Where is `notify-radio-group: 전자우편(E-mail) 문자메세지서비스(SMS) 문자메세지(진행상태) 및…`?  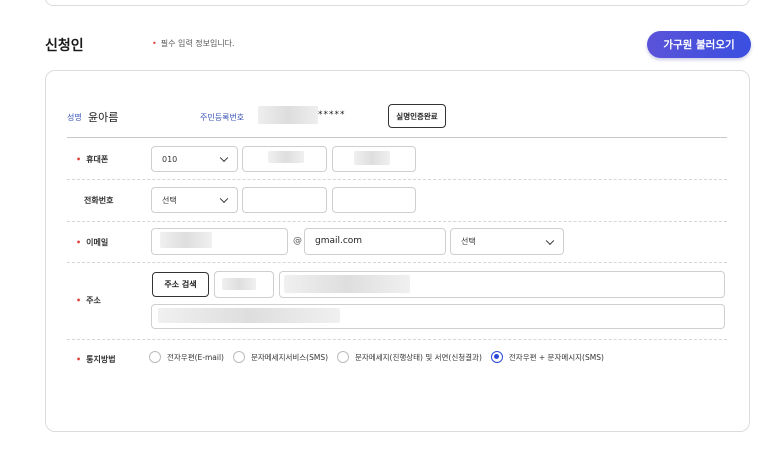
notify-radio-group: 전자우편(E-mail) 문자메세지서비스(SMS) 문자메세지(진행상태) 및… is located at coordinates (381, 357).